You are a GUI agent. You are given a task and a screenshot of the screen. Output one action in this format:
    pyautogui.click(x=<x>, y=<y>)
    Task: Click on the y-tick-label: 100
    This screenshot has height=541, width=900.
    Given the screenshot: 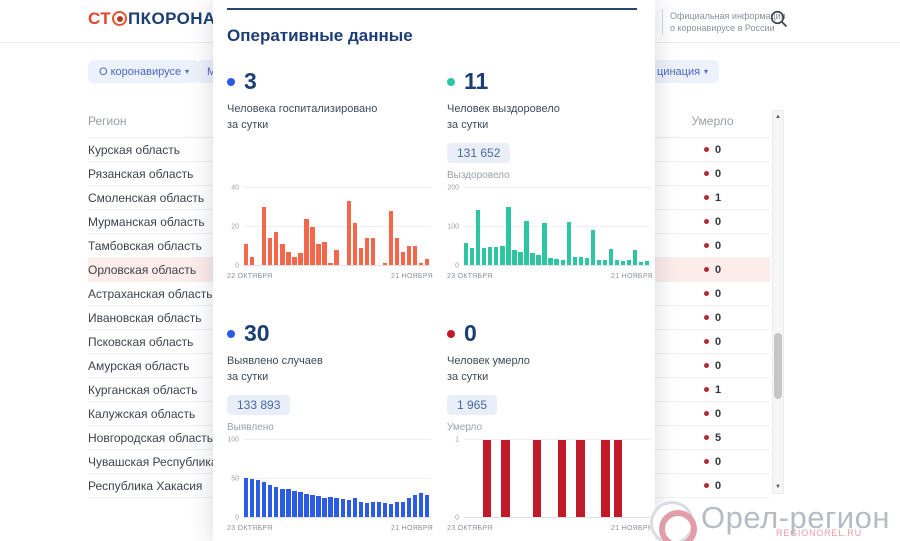 What is the action you would take?
    pyautogui.click(x=233, y=440)
    